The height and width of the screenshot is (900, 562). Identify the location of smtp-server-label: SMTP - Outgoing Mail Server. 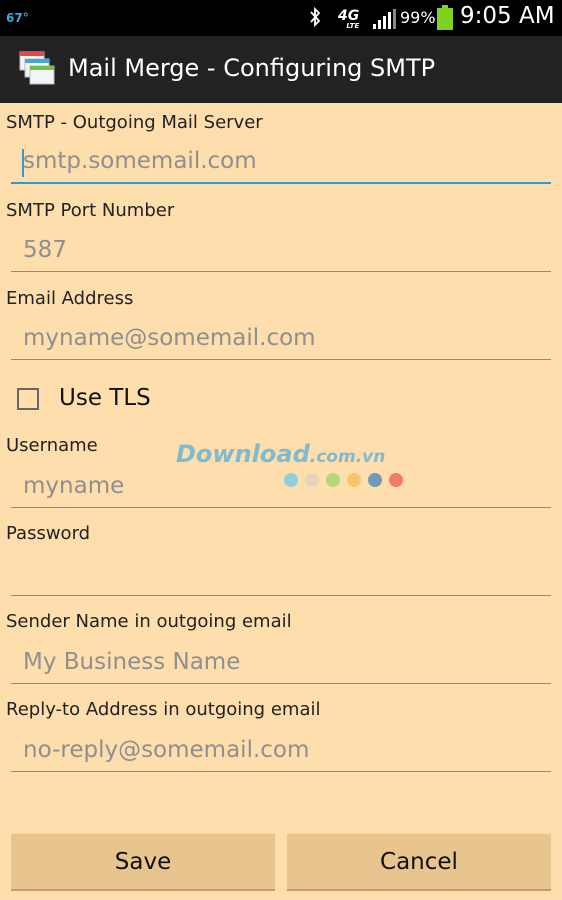
(134, 122).